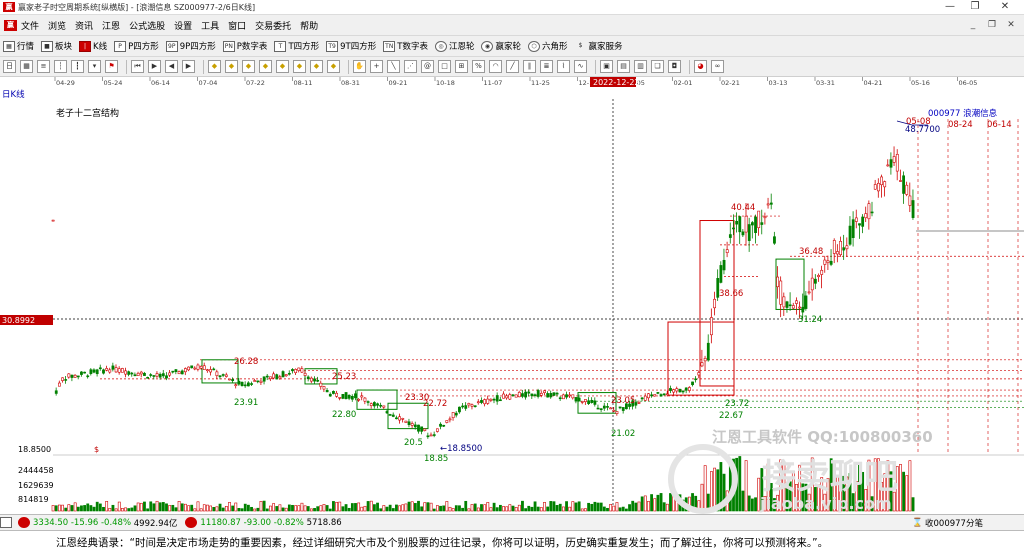 This screenshot has width=1024, height=554. What do you see at coordinates (674, 66) in the screenshot?
I see `camera-icon: ◘` at bounding box center [674, 66].